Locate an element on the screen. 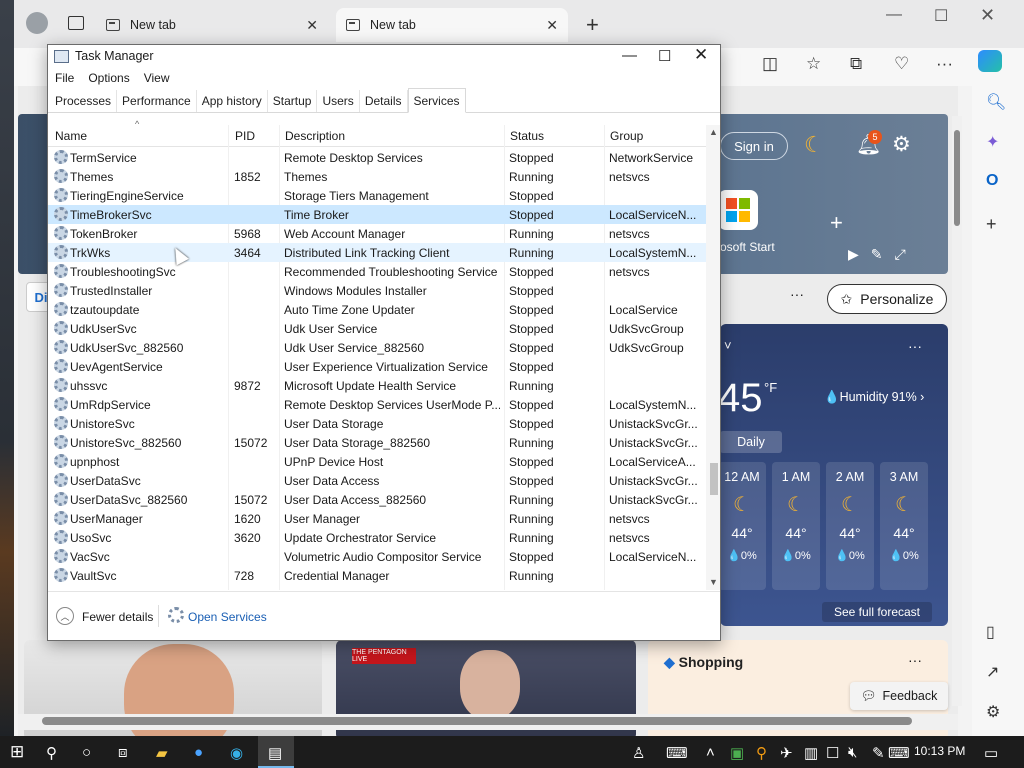 Image resolution: width=1024 pixels, height=768 pixels. edge-icon: ◉ is located at coordinates (236, 753).